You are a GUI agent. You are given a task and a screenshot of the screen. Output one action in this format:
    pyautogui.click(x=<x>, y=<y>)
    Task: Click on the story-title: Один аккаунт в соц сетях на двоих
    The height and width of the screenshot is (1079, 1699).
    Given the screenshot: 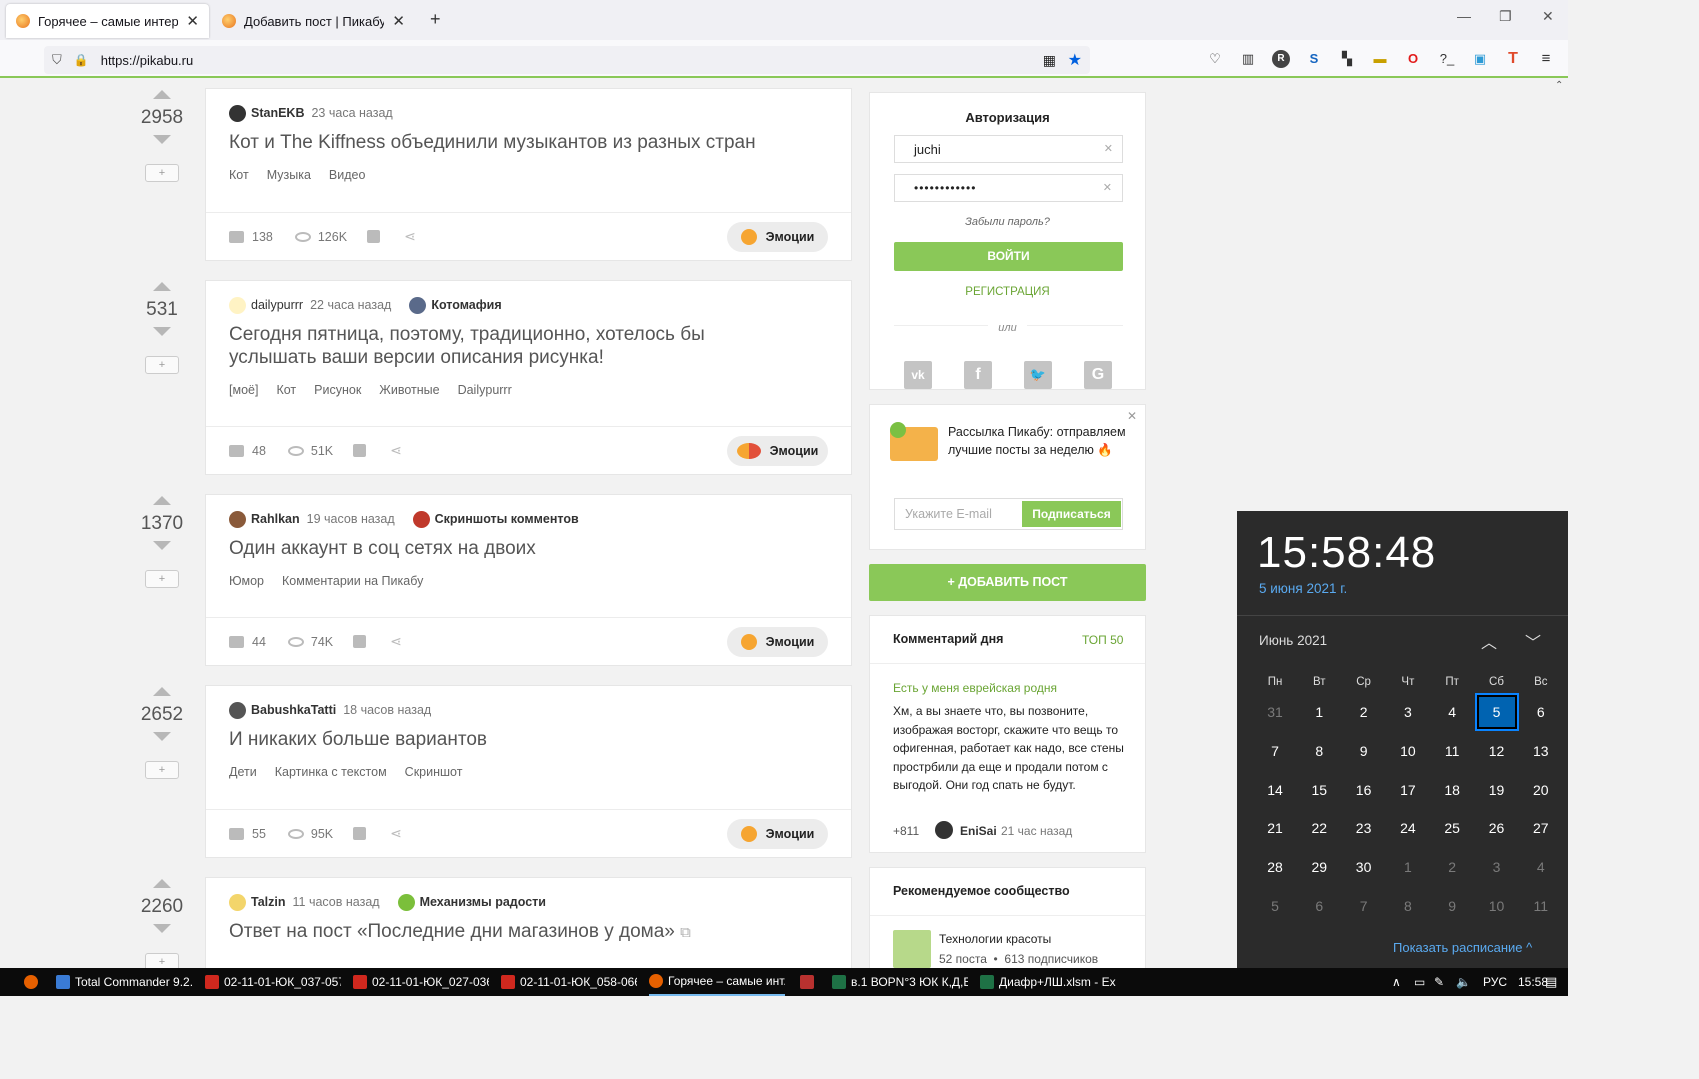 What is the action you would take?
    pyautogui.click(x=528, y=543)
    